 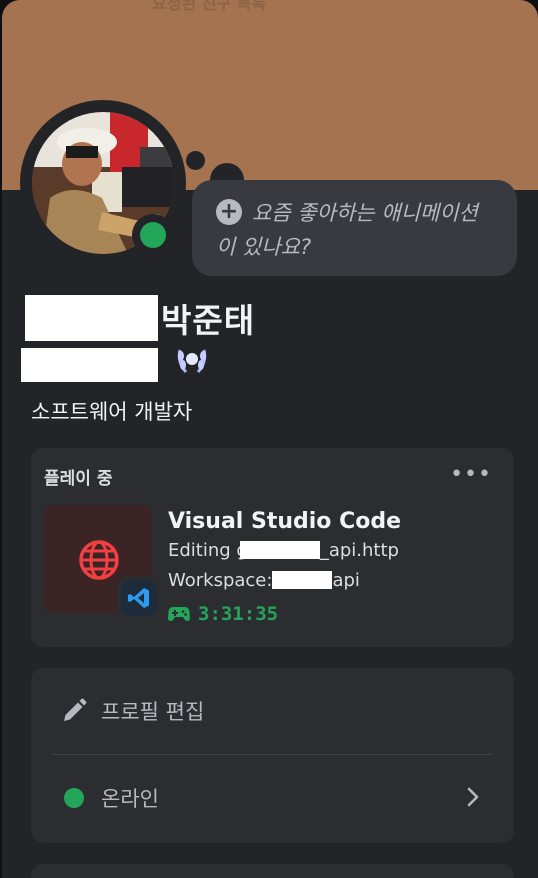 What do you see at coordinates (347, 230) in the screenshot?
I see `status-placeholder-text: 요즘 좋아하는 애니메이션이 있나요?` at bounding box center [347, 230].